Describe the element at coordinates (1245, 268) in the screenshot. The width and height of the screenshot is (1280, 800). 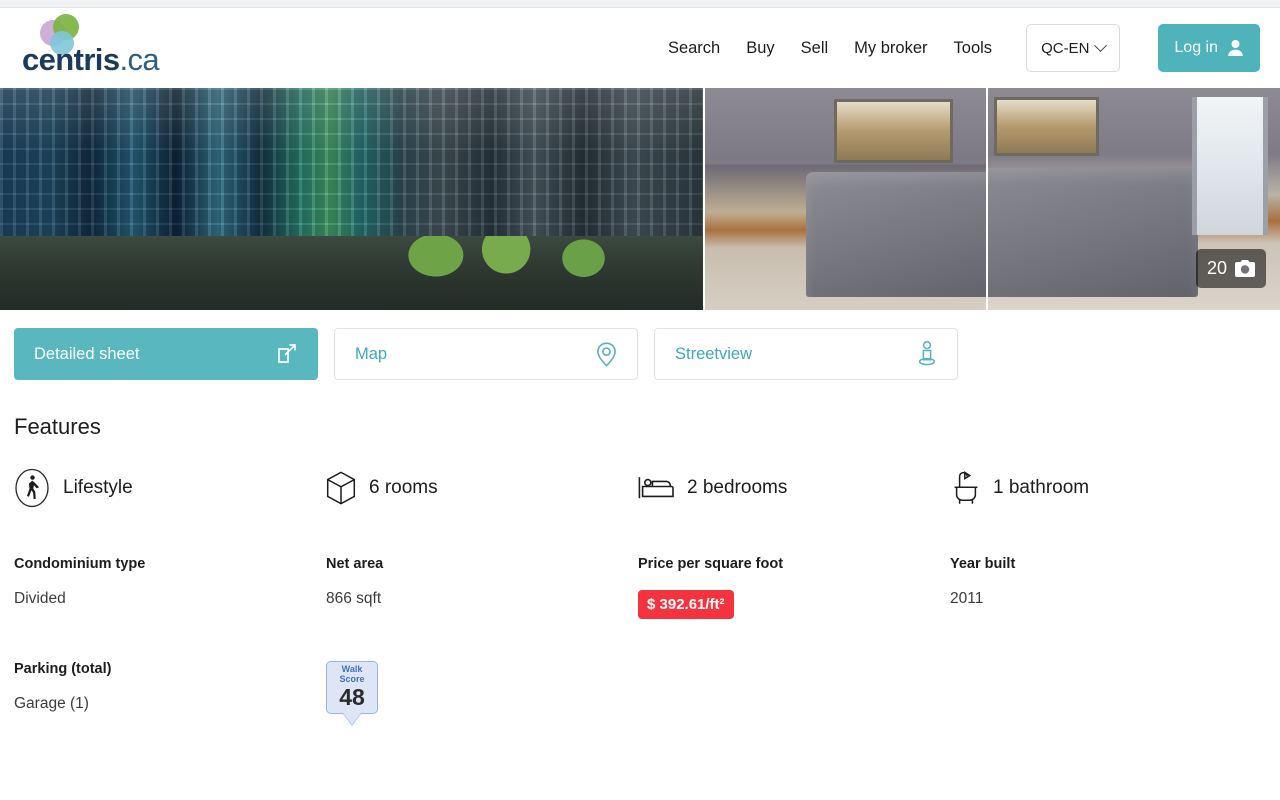
I see `camera-icon` at that location.